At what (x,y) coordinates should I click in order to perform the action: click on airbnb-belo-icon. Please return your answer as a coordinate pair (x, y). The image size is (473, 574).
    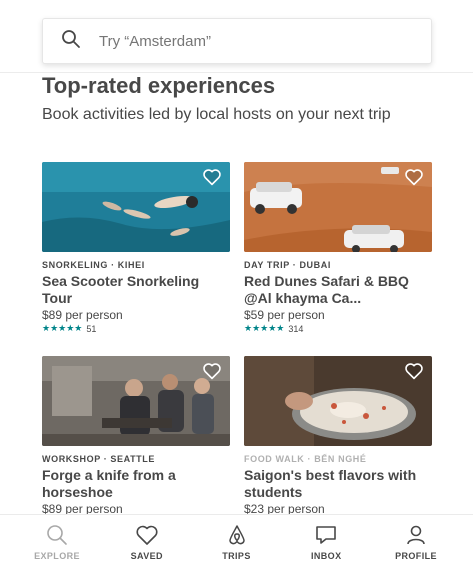
    Looking at the image, I should click on (236, 535).